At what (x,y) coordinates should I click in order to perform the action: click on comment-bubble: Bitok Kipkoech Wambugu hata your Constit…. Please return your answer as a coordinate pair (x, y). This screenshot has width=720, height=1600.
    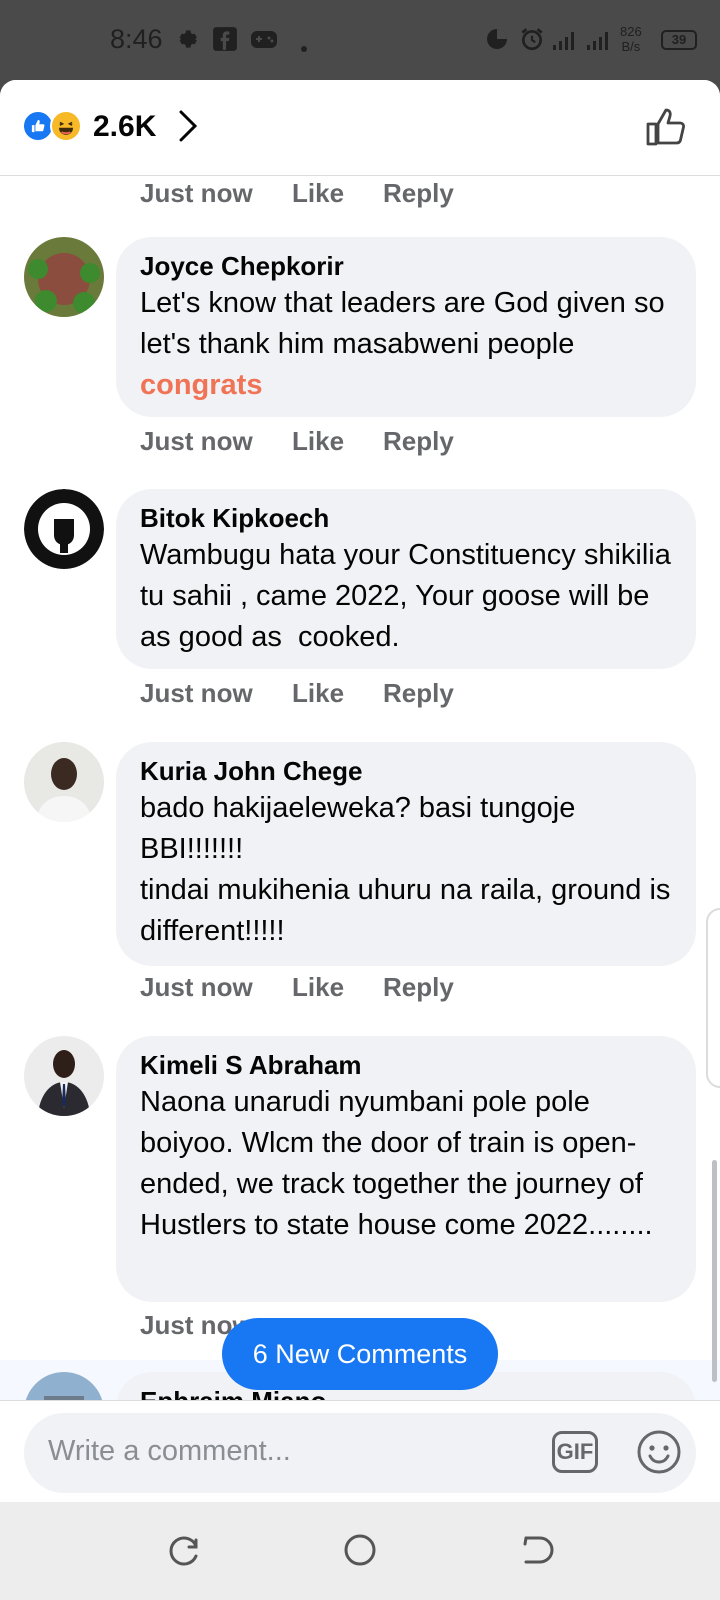
    Looking at the image, I should click on (406, 579).